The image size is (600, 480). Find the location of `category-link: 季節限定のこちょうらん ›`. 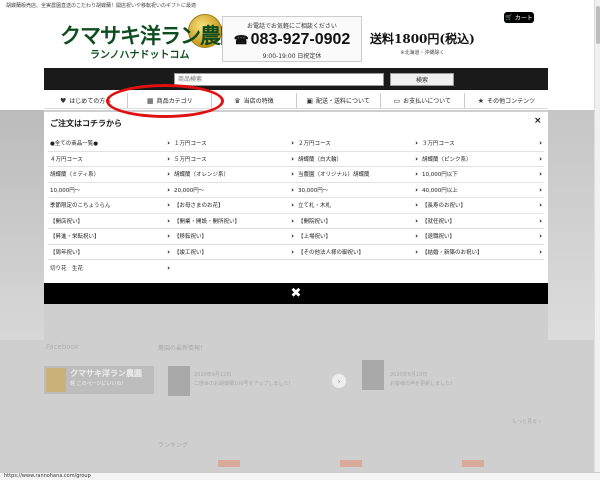

category-link: 季節限定のこちょうらん › is located at coordinates (110, 205).